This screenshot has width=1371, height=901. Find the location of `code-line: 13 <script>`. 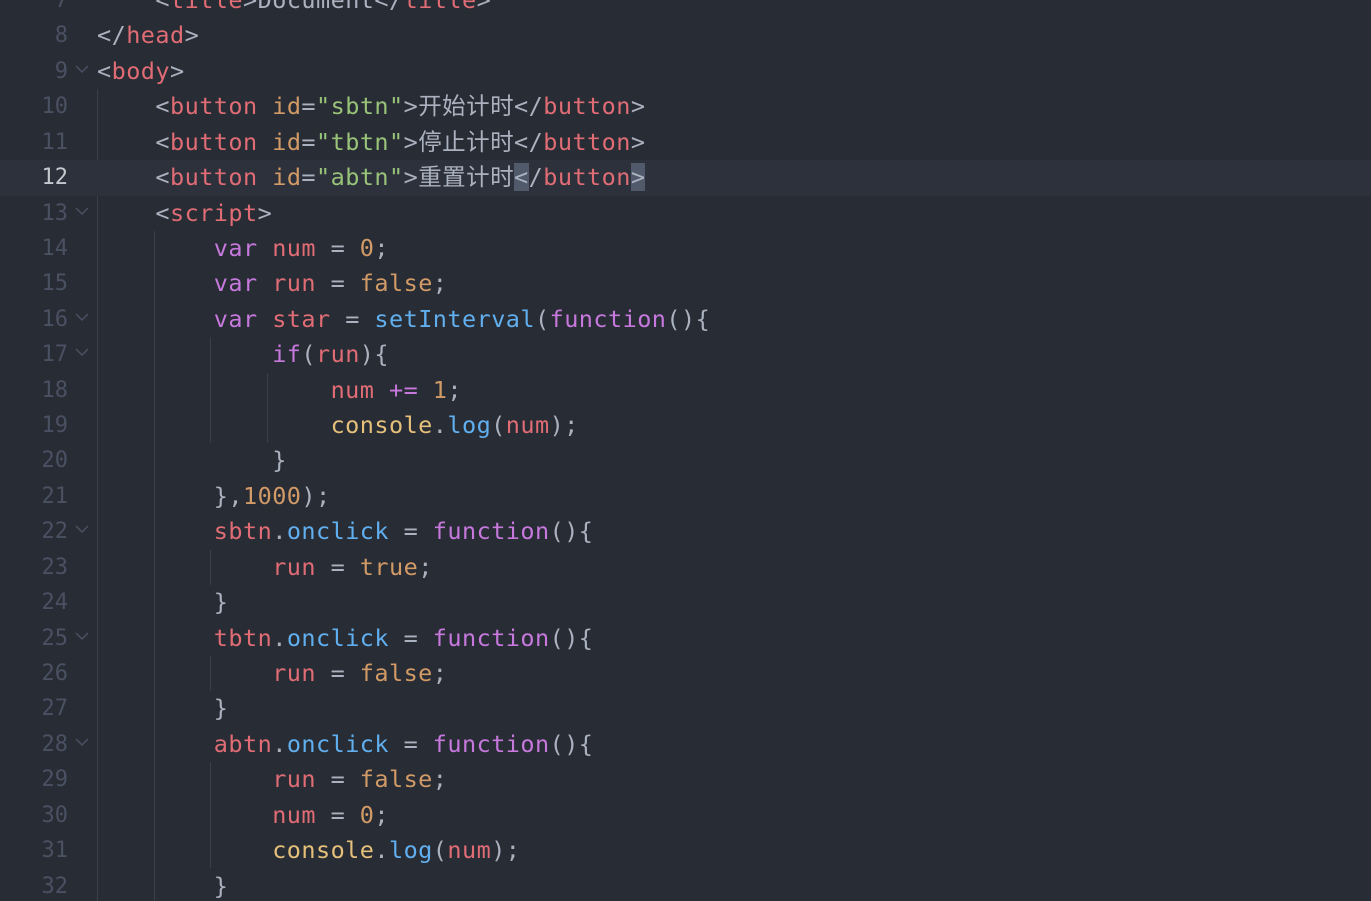

code-line: 13 <script> is located at coordinates (685, 213).